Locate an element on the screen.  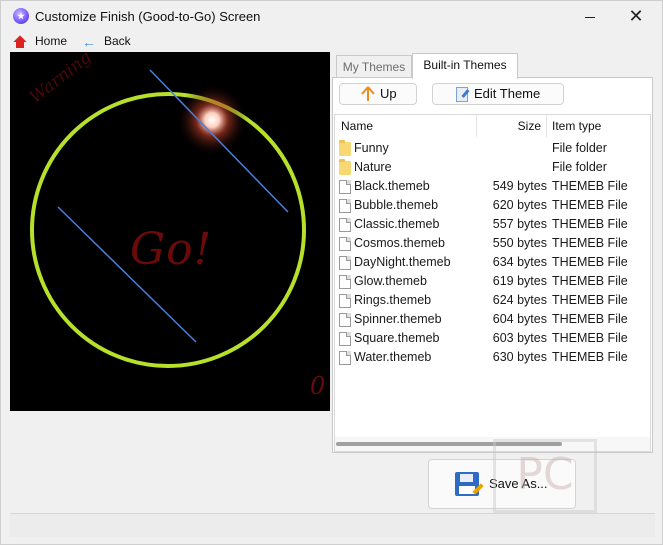
home-icon is located at coordinates (20, 42).